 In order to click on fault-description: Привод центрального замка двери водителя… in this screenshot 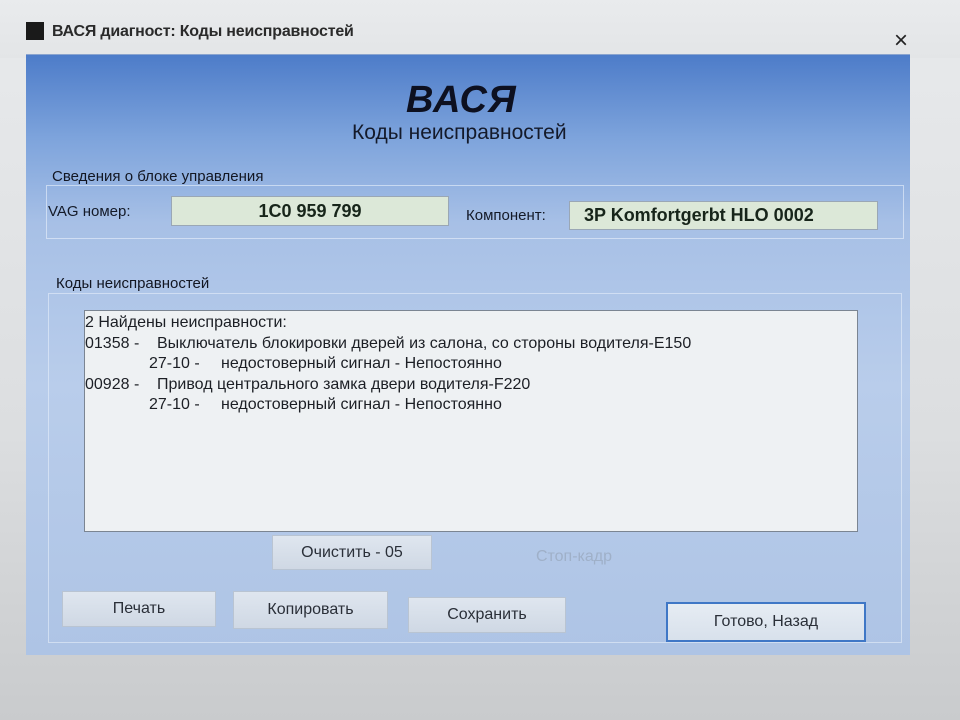, I will do `click(344, 384)`.